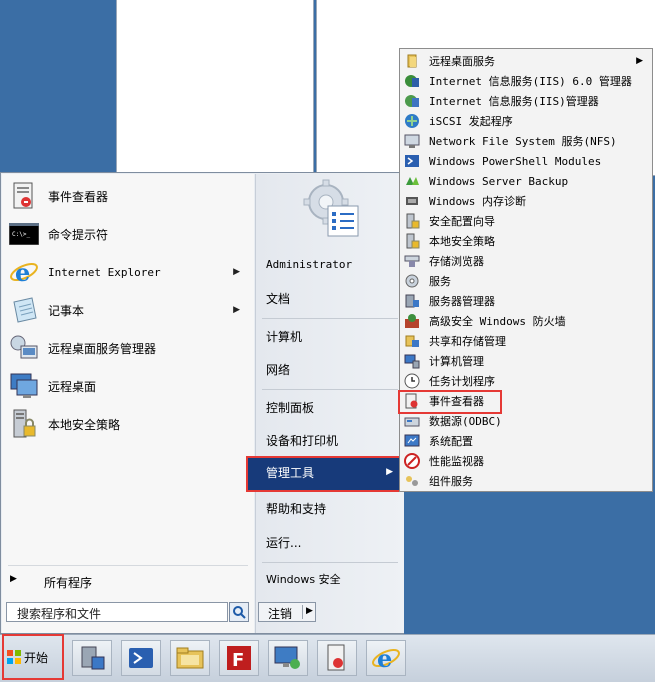 The image size is (655, 682). I want to click on link-devices-printers: 设备和打印机, so click(302, 441).